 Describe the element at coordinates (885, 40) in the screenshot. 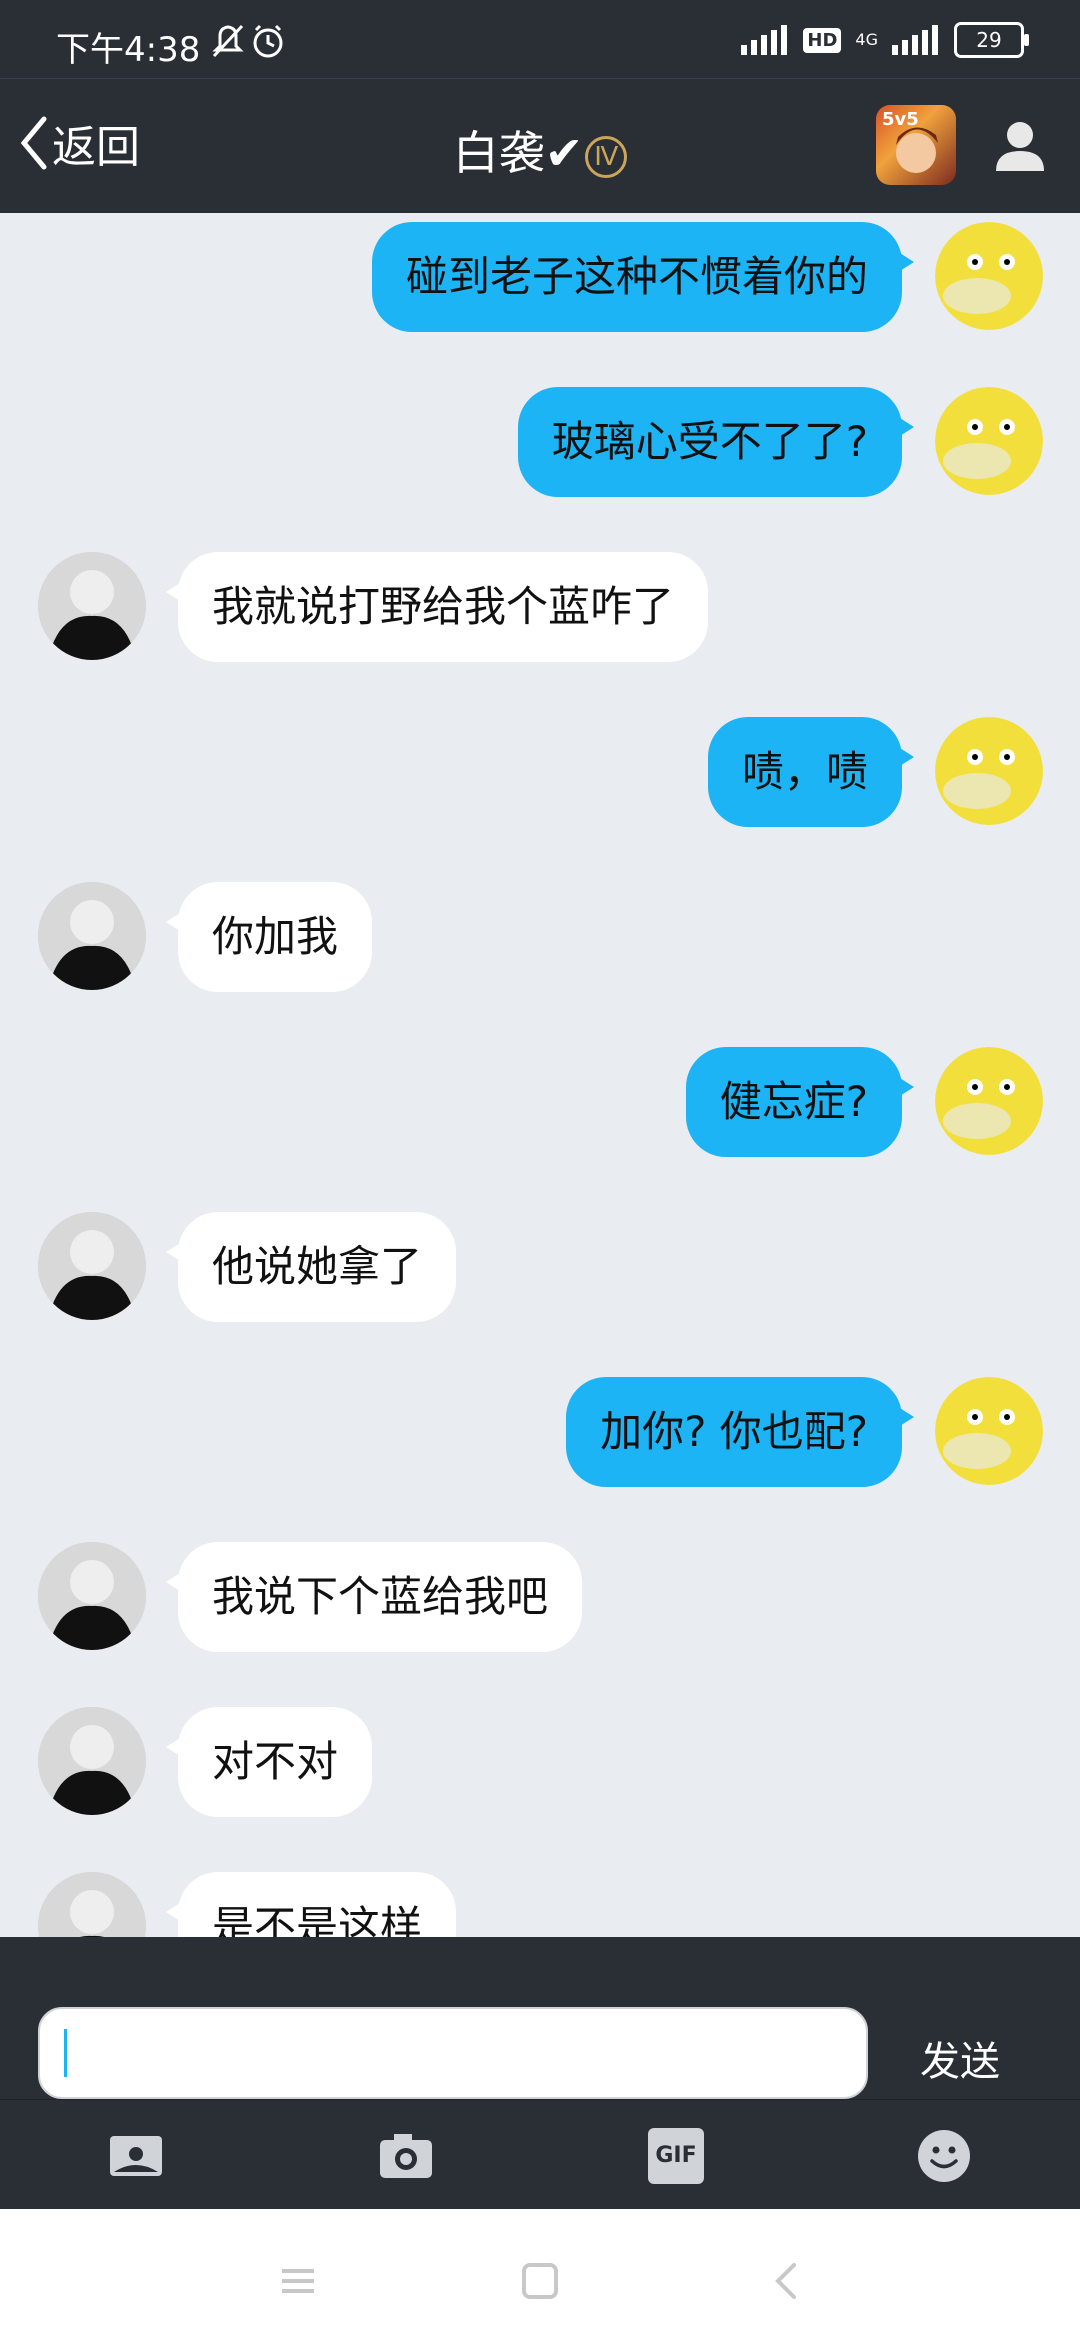

I see `status-right-group: HD 4G 29` at that location.